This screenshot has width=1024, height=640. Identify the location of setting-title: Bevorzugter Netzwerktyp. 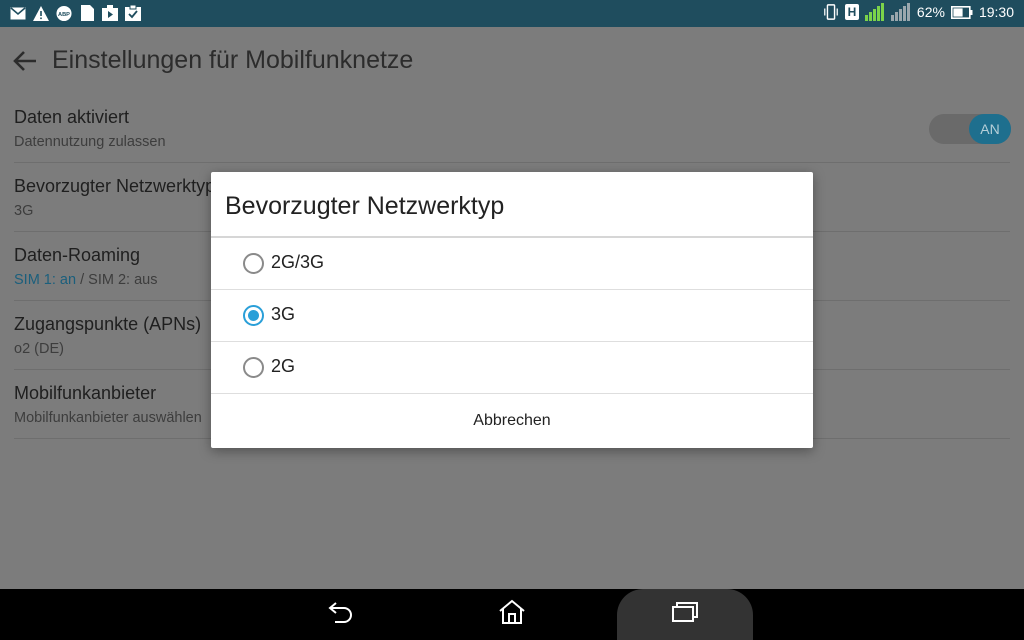
(115, 186).